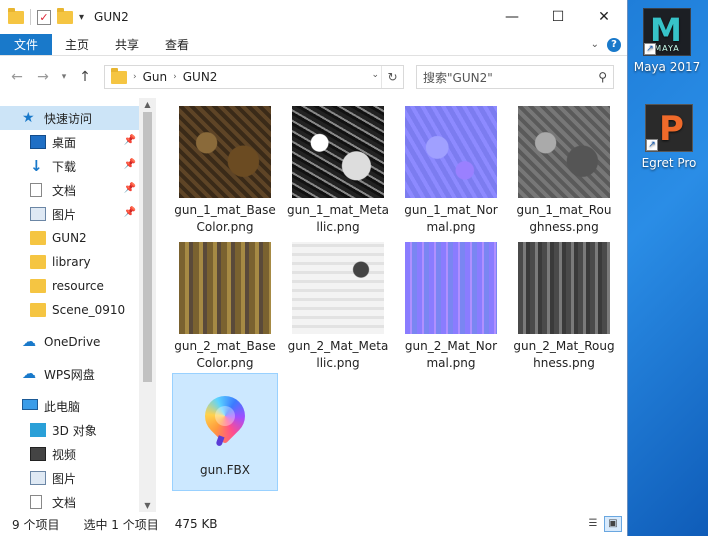 This screenshot has width=708, height=536. What do you see at coordinates (512, 17) in the screenshot?
I see `minimize-button: —` at bounding box center [512, 17].